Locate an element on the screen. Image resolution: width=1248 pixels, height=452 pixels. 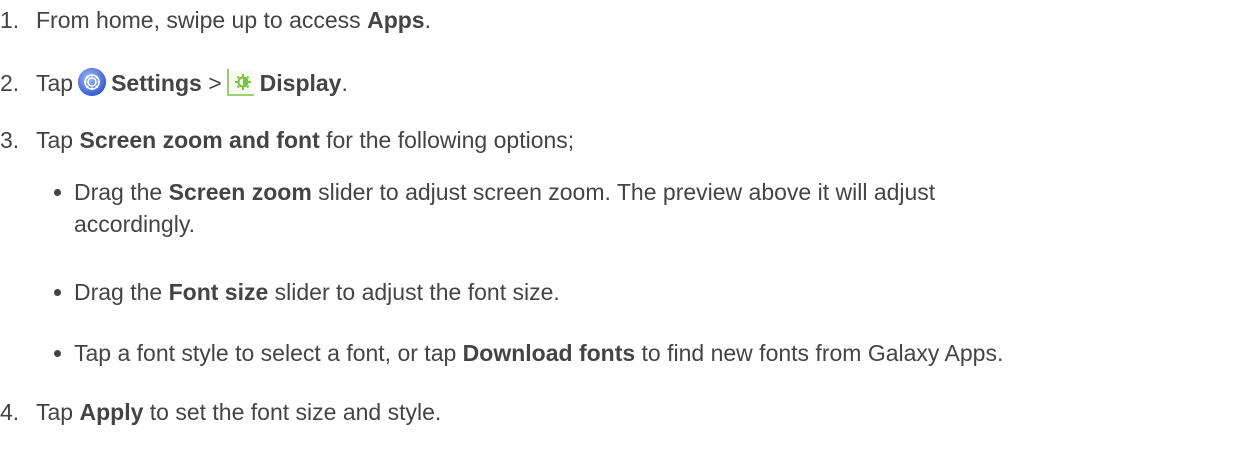
step-bold: Screen zoom and font is located at coordinates (199, 140).